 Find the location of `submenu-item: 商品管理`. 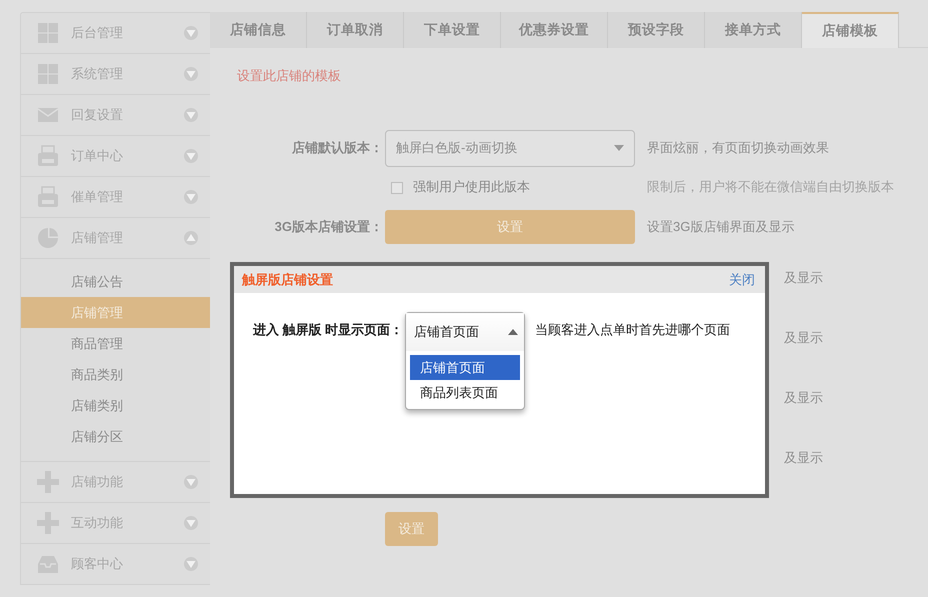

submenu-item: 商品管理 is located at coordinates (115, 343).